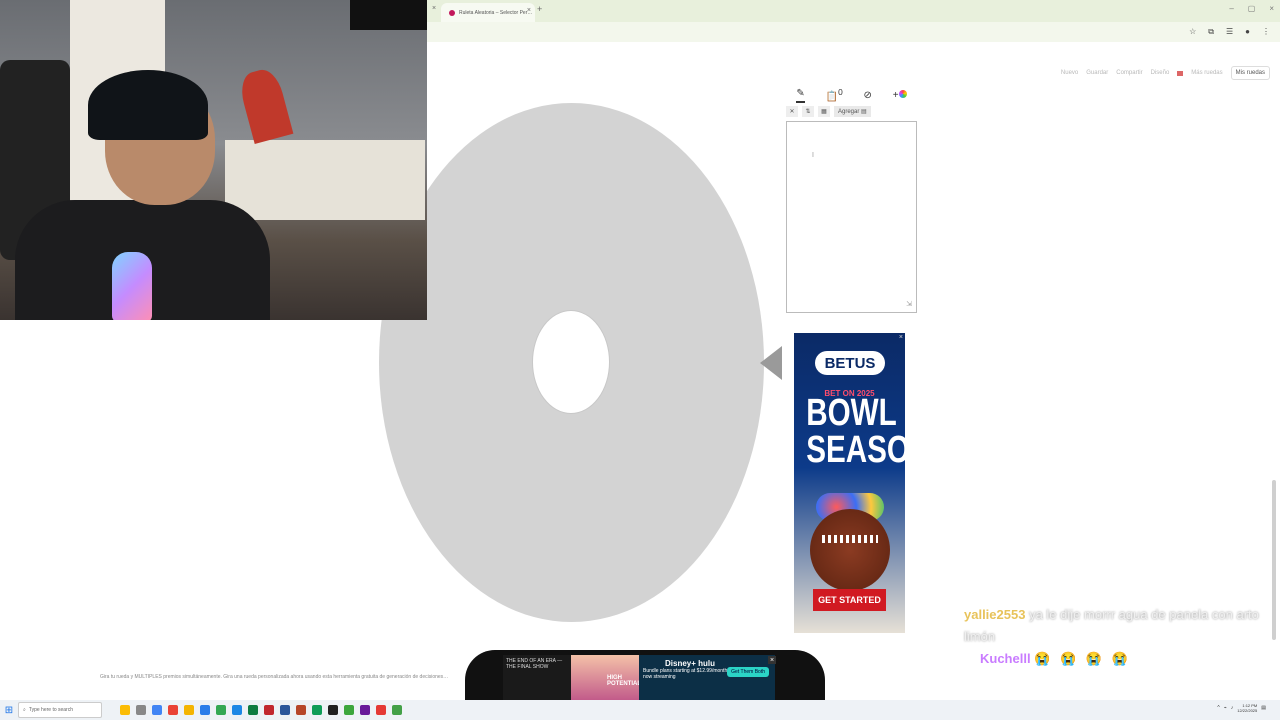  Describe the element at coordinates (434, 8) in the screenshot. I see `close-icon: ×` at that location.